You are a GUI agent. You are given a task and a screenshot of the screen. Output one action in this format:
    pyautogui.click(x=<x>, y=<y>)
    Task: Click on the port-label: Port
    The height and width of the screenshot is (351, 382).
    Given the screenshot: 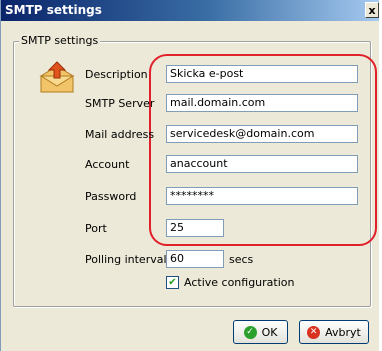 What is the action you would take?
    pyautogui.click(x=96, y=228)
    